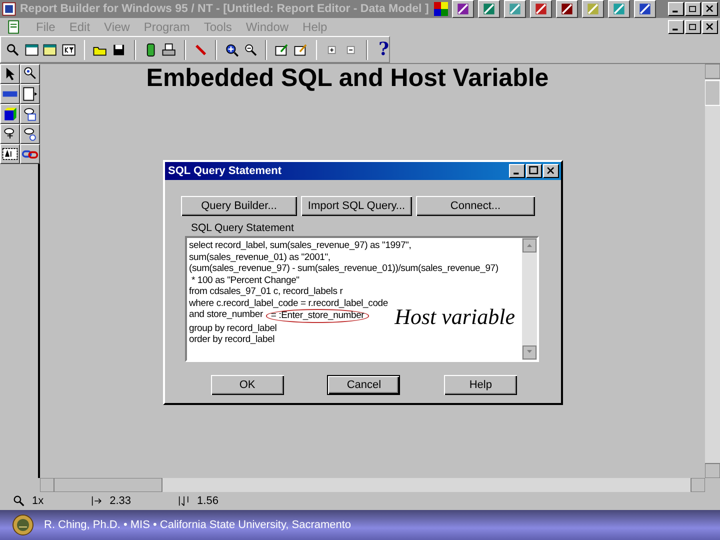 This screenshot has height=540, width=720. Describe the element at coordinates (225, 9) in the screenshot. I see `window-title: Report Builder for Windows 95 / NT - [Untitled: Report Editor - Data Model ]` at that location.